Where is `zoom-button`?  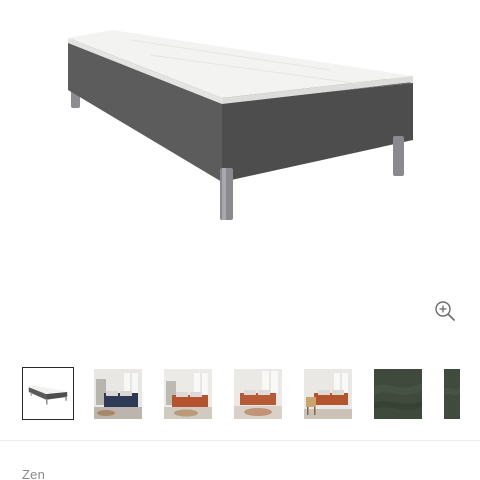
zoom-button is located at coordinates (445, 311).